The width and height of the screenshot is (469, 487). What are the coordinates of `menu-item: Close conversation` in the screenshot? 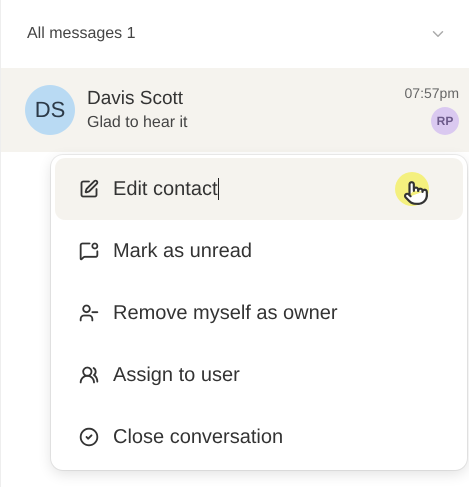 It's located at (259, 437).